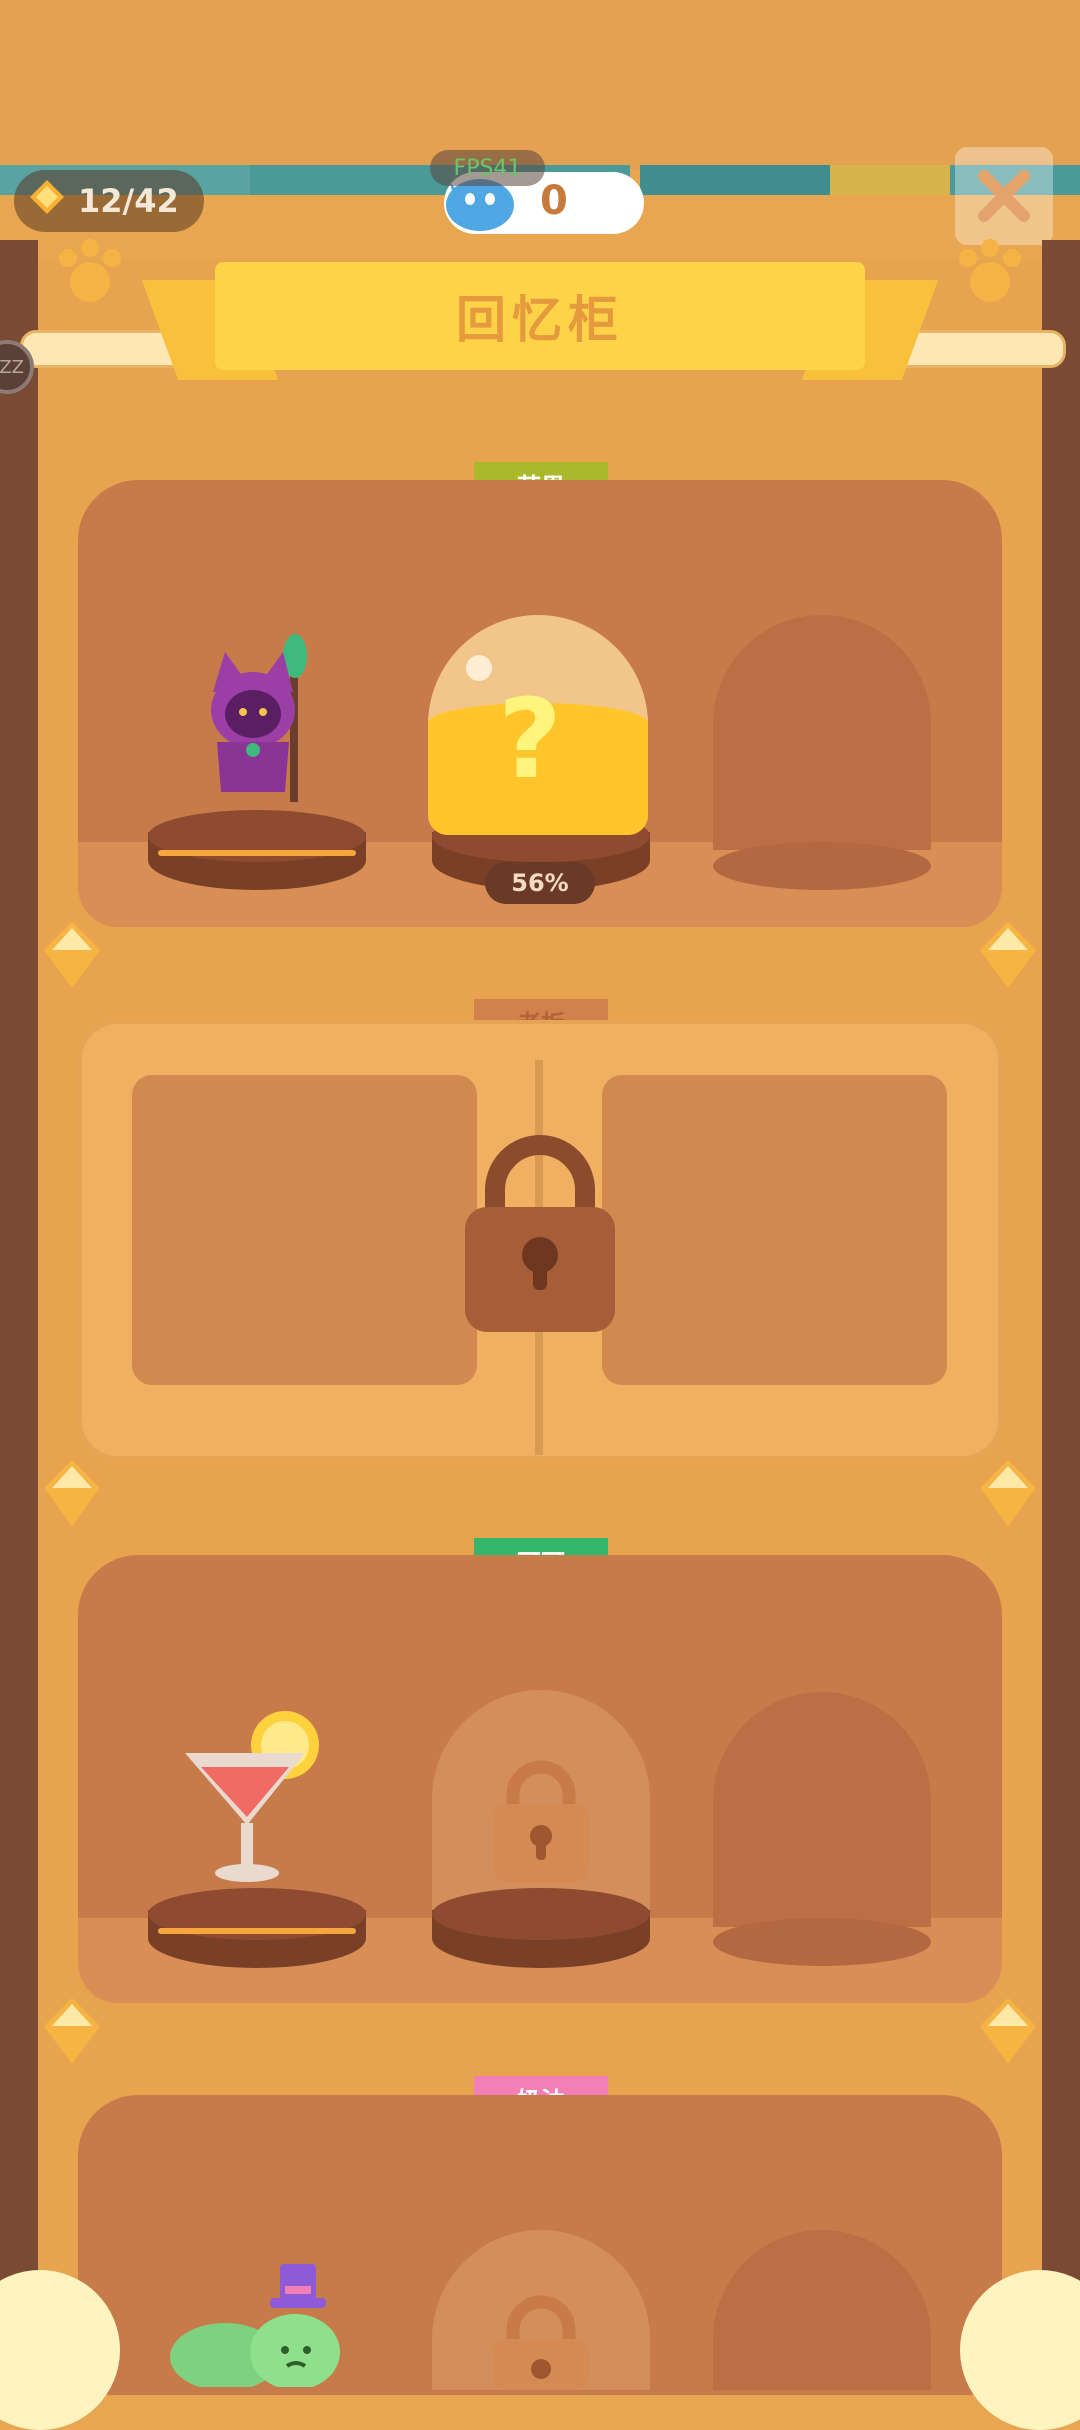 This screenshot has width=1080, height=2430. I want to click on mystery-jar: ?, so click(538, 725).